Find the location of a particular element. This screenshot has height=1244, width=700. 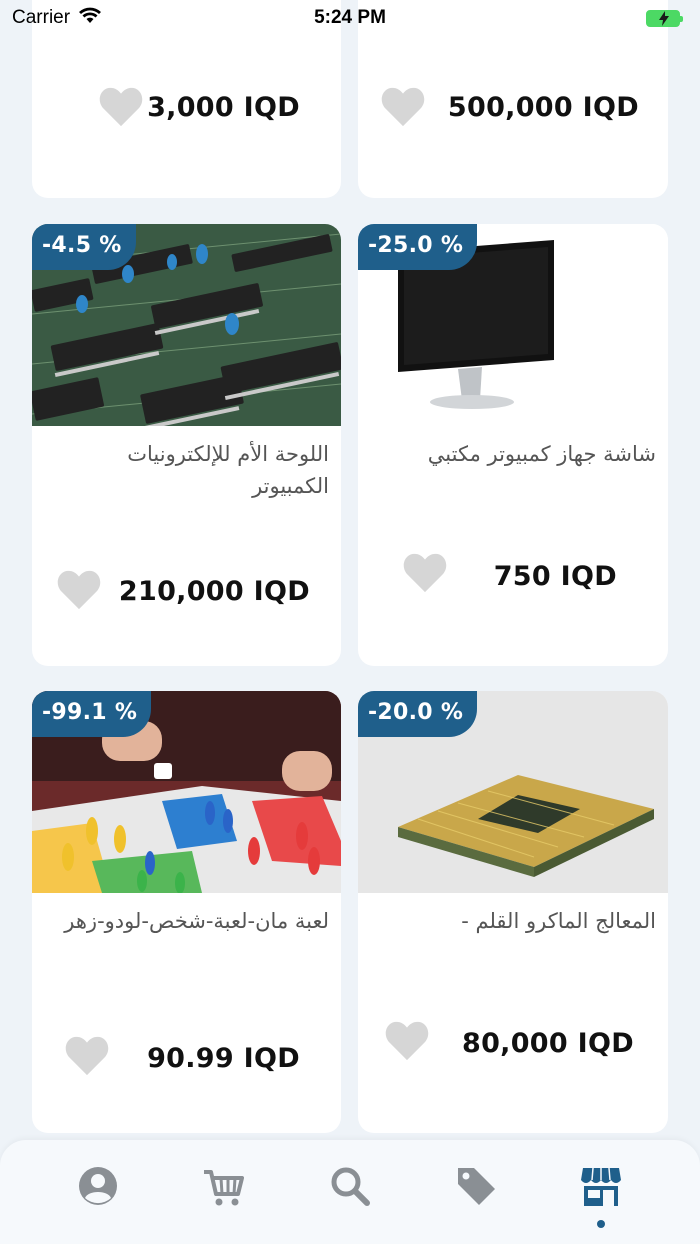

status-bar: Carrier 5:24 PM is located at coordinates (350, 18).